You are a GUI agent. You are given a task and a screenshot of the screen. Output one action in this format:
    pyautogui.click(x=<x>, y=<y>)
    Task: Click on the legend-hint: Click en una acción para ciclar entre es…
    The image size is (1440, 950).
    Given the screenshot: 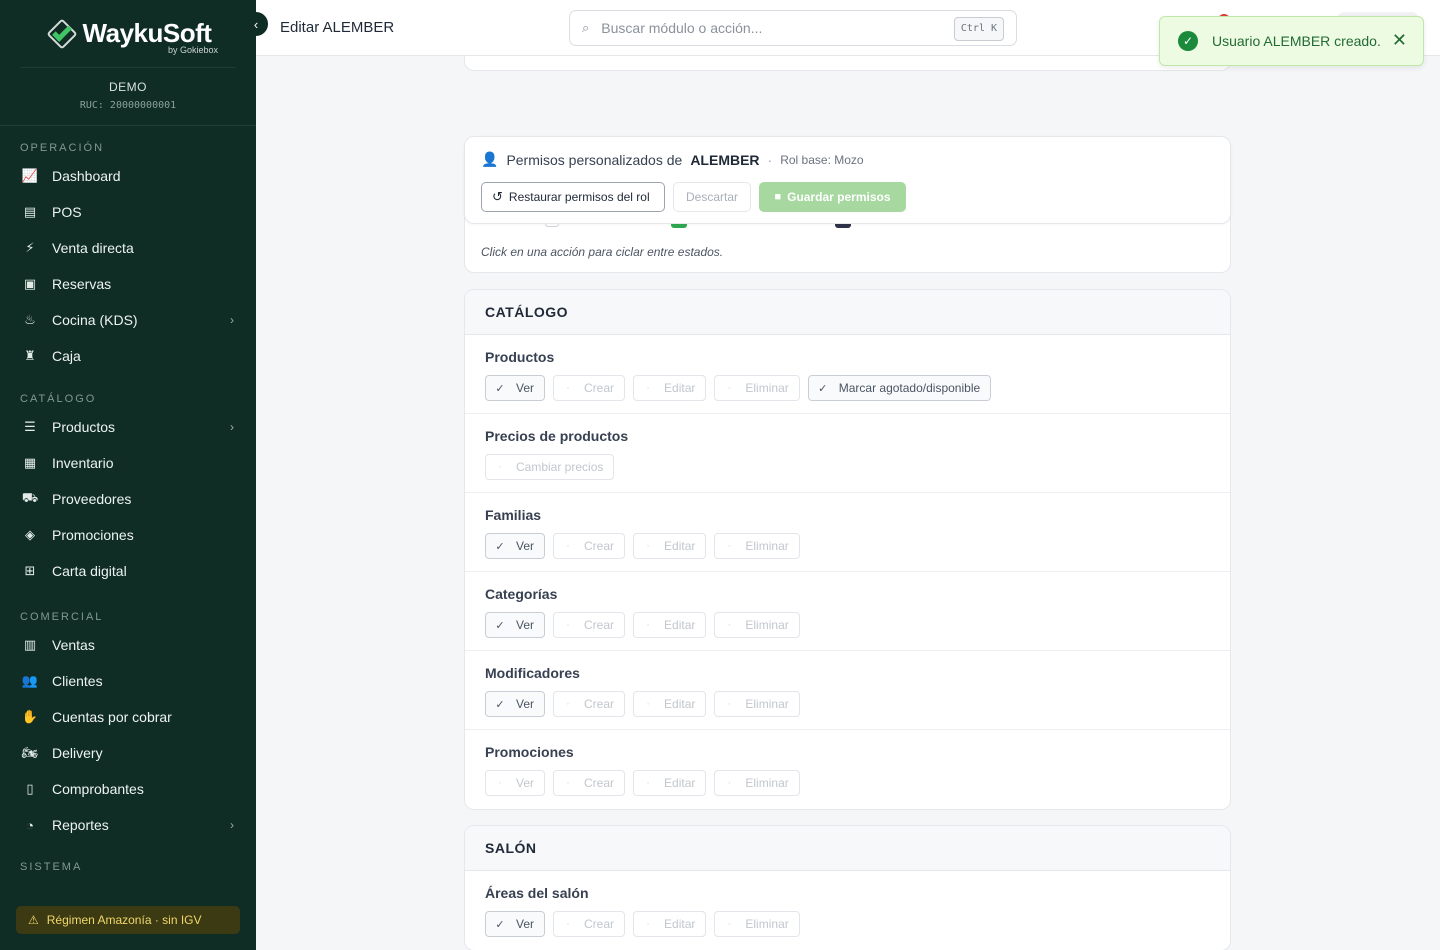 What is the action you would take?
    pyautogui.click(x=602, y=252)
    